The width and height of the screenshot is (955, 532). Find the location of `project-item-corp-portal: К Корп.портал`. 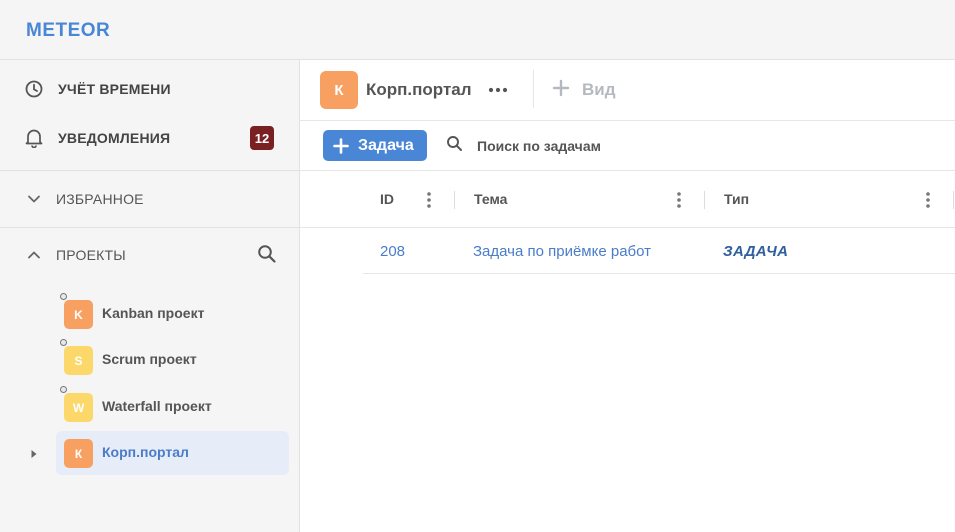

project-item-corp-portal: К Корп.портал is located at coordinates (172, 453).